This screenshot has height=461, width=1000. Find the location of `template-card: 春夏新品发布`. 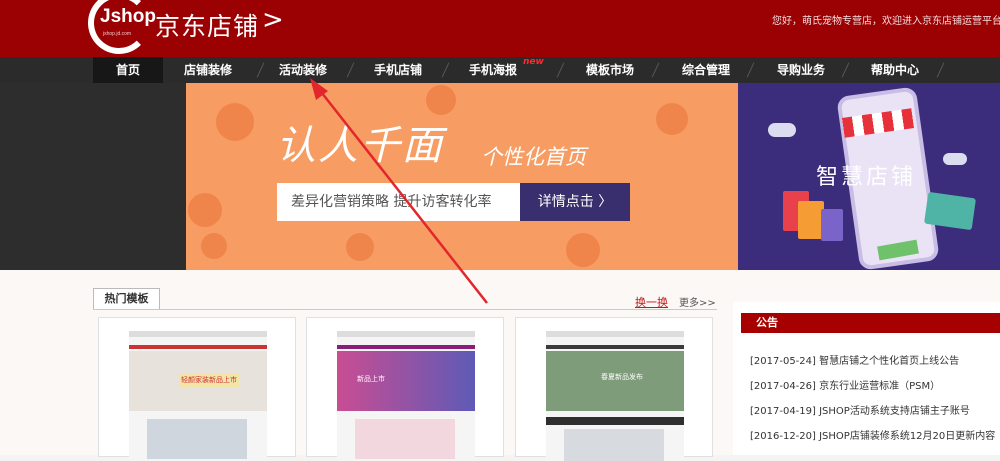

template-card: 春夏新品发布 is located at coordinates (614, 389).